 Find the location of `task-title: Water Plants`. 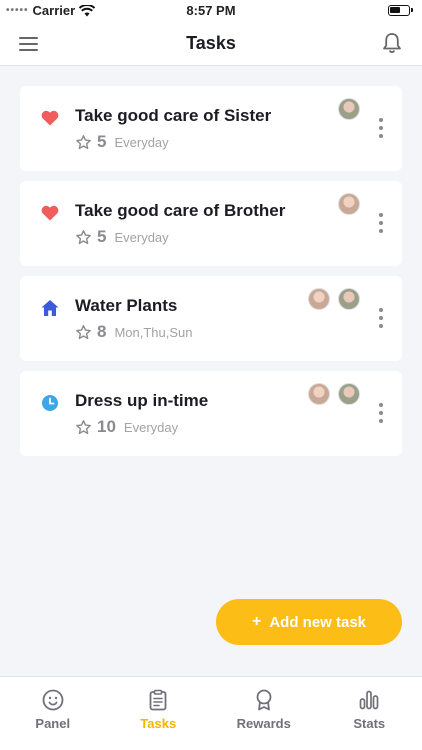

task-title: Water Plants is located at coordinates (126, 305).